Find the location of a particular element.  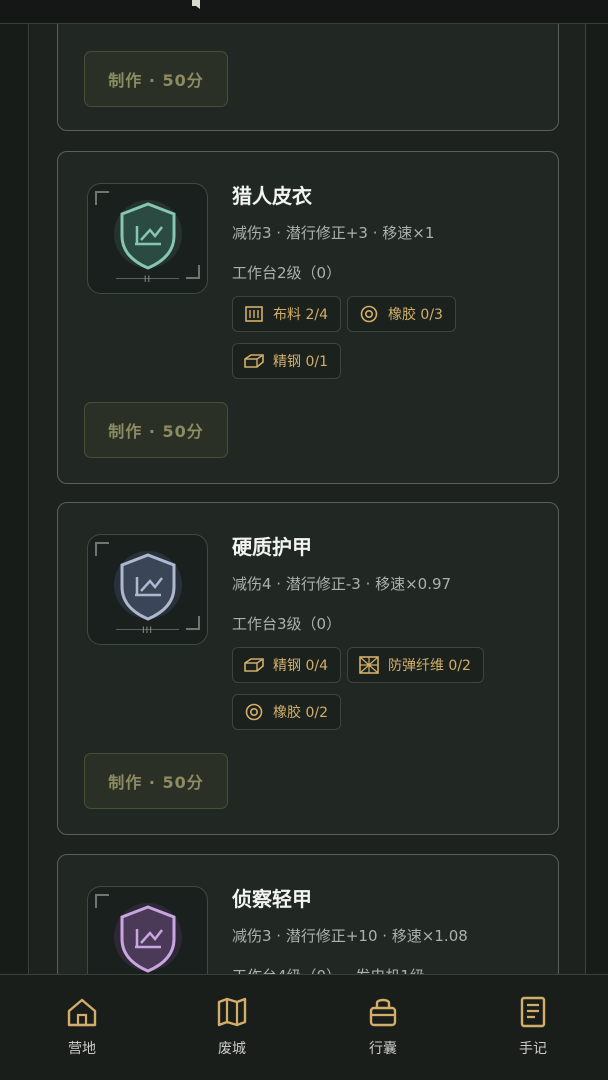

item-stats: 减伤3 · 潜行修正+10 · 移速×1.08 is located at coordinates (350, 936).